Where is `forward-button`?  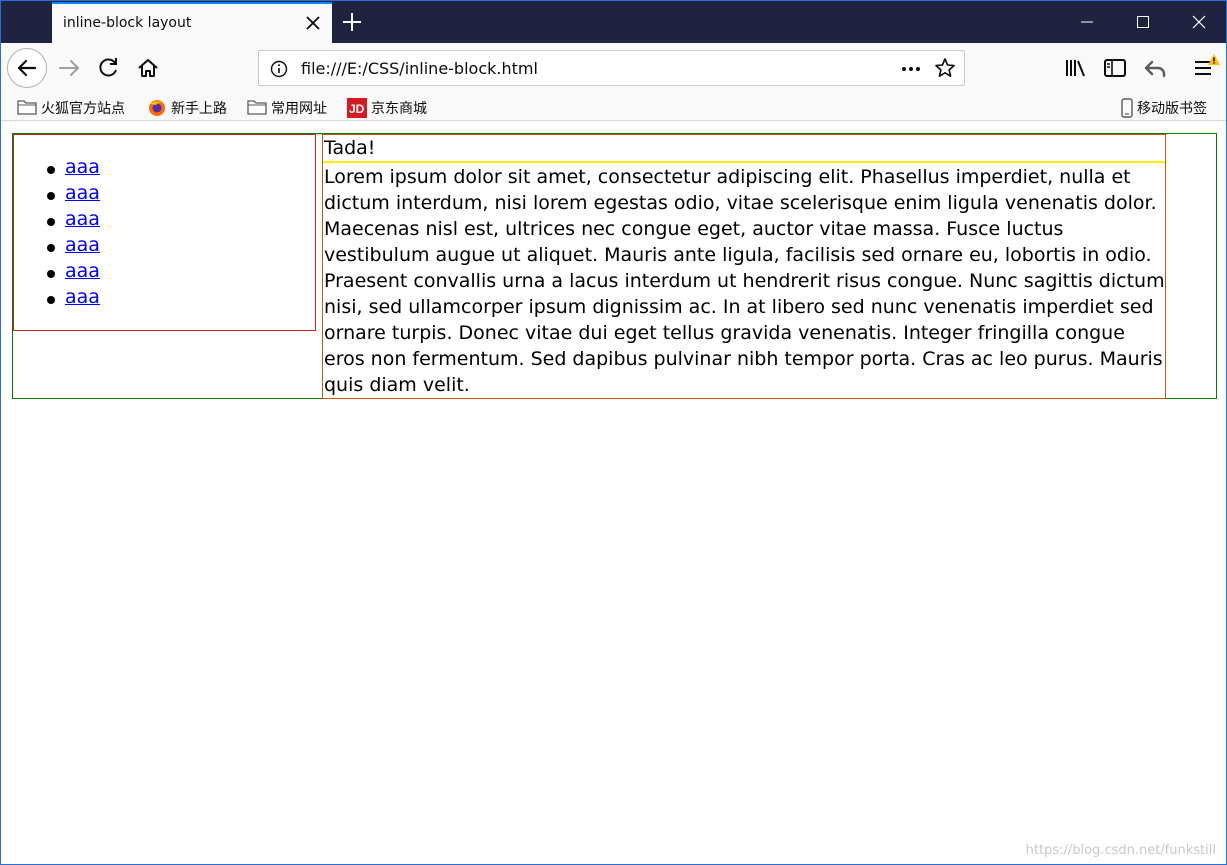
forward-button is located at coordinates (70, 68).